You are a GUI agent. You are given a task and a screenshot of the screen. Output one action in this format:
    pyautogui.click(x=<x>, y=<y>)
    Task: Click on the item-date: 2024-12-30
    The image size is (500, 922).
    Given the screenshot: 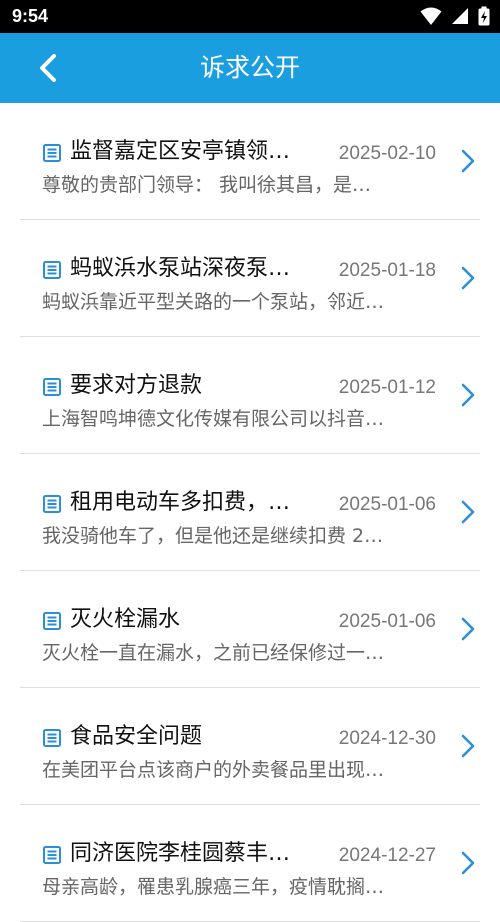 What is the action you would take?
    pyautogui.click(x=387, y=738)
    